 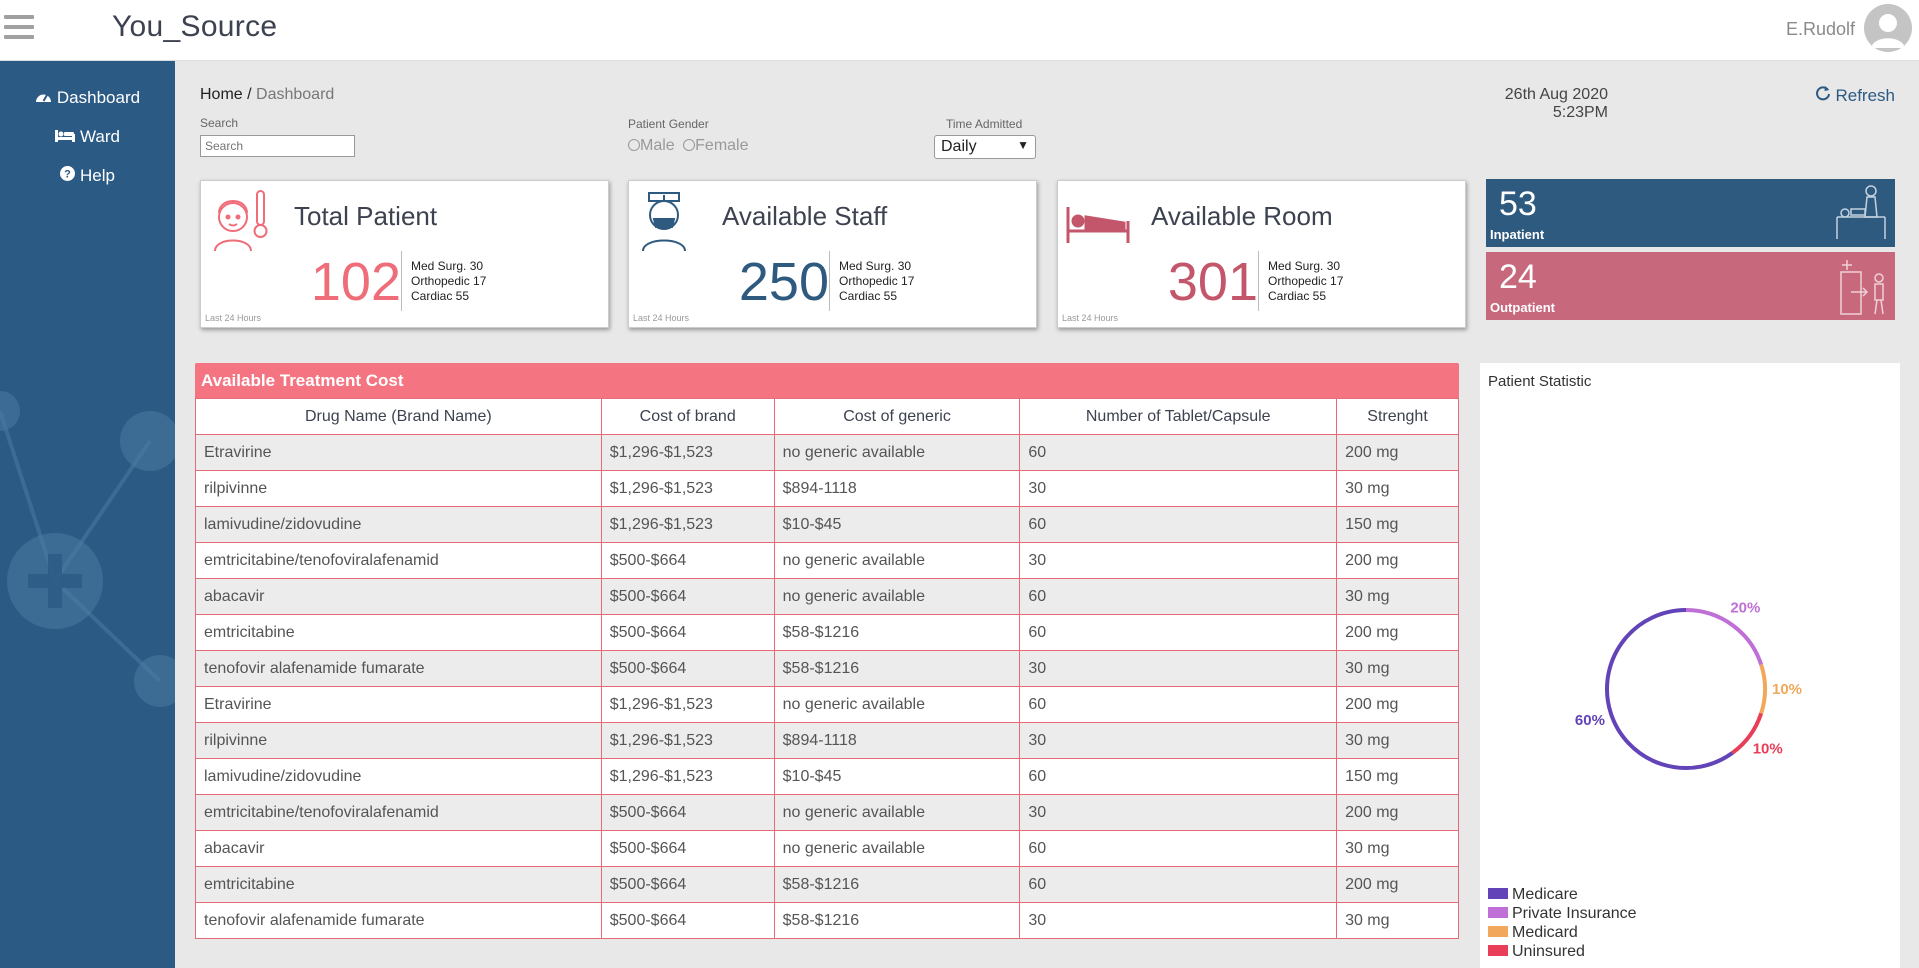 I want to click on card-value: 250, so click(x=783, y=282).